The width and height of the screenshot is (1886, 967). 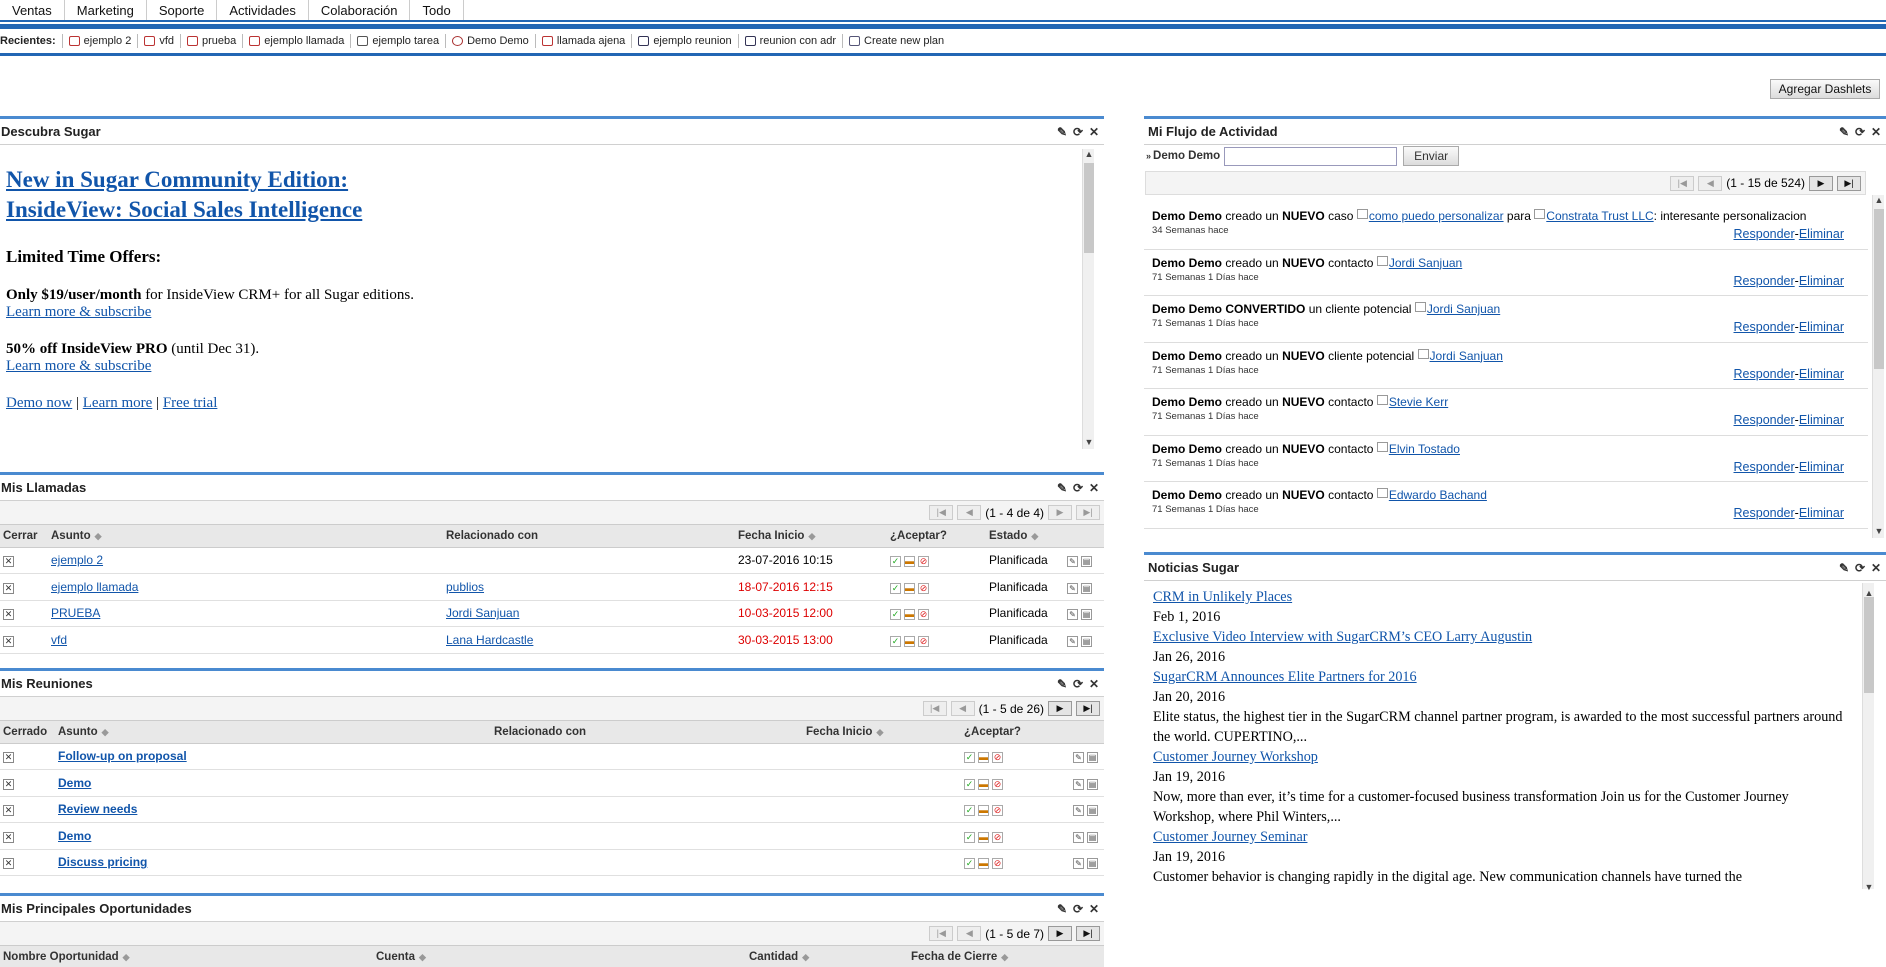 I want to click on tab-colaboracion: Colaboración, so click(x=360, y=10).